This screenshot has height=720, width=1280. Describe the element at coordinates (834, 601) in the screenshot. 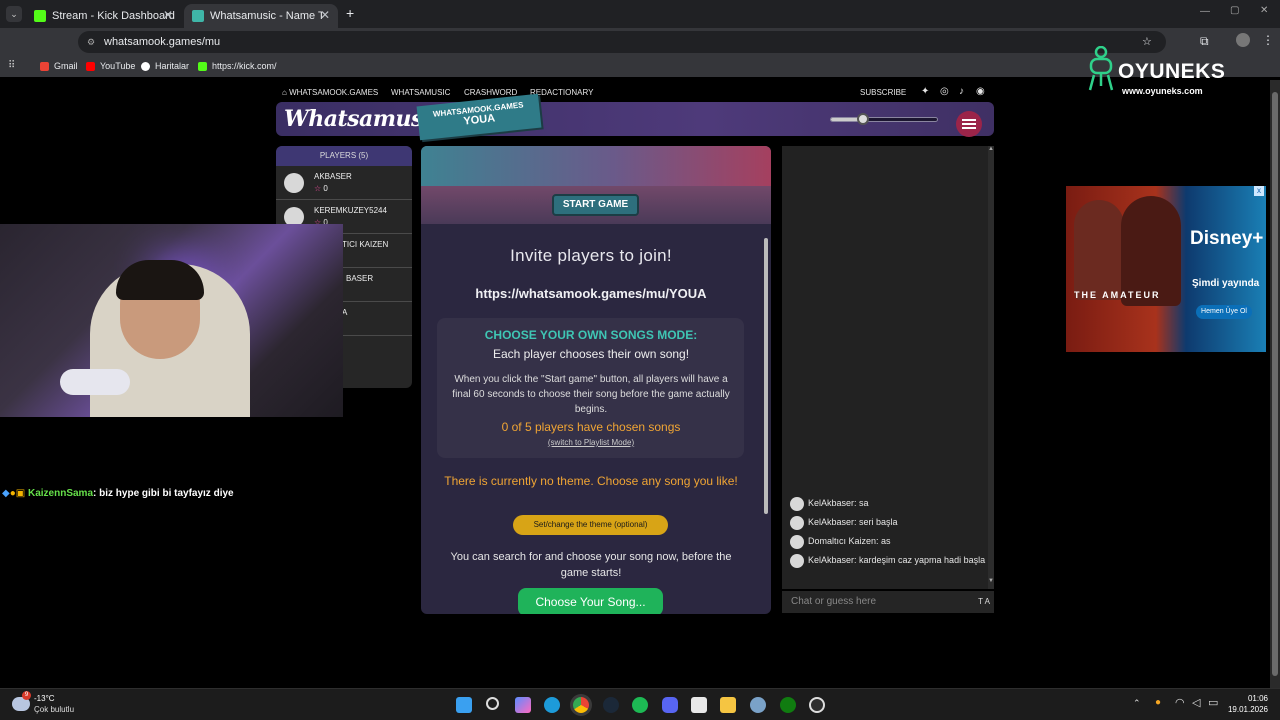

I see `chat-placeholder: Chat or guess here` at that location.